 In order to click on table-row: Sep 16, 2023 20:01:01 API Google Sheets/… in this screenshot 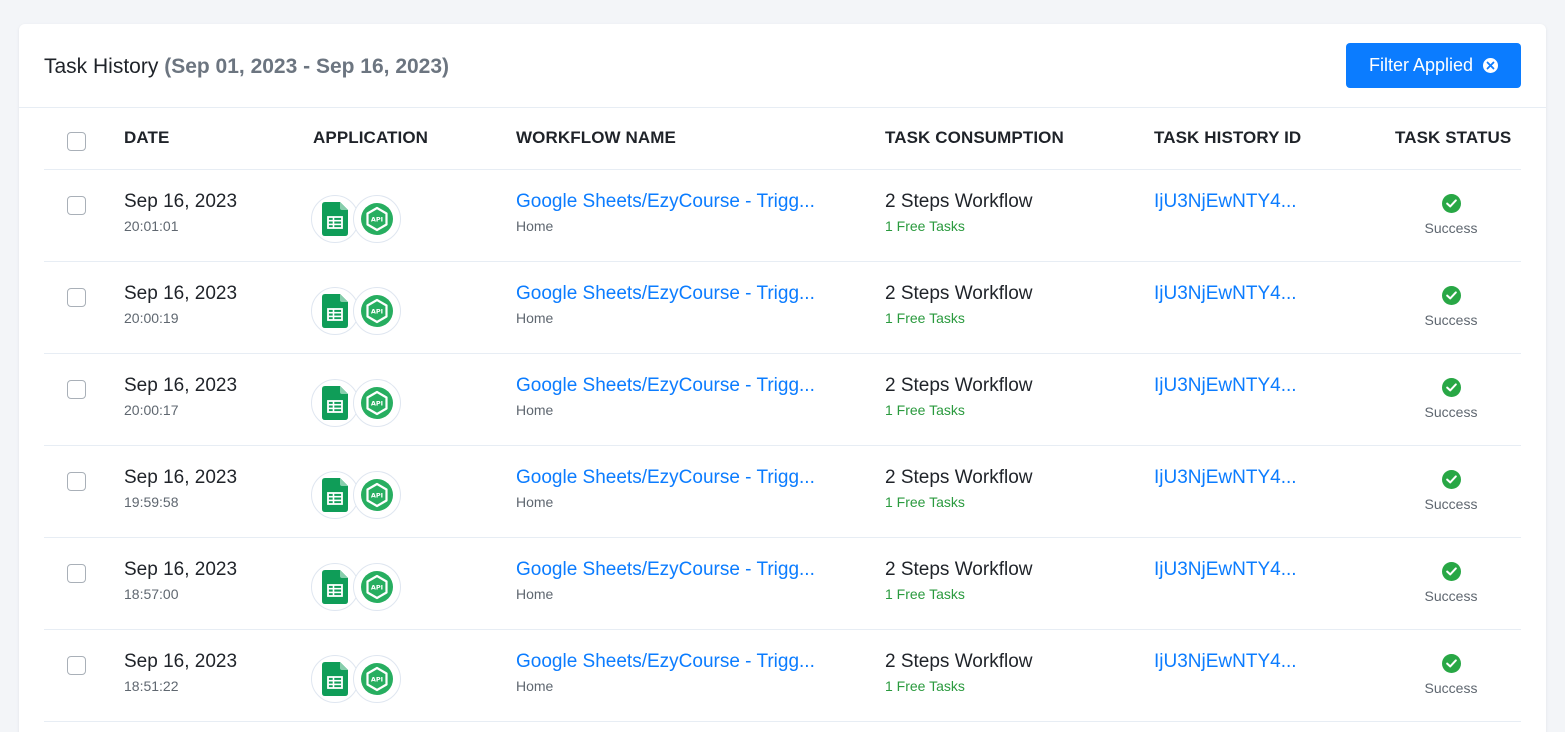, I will do `click(782, 216)`.